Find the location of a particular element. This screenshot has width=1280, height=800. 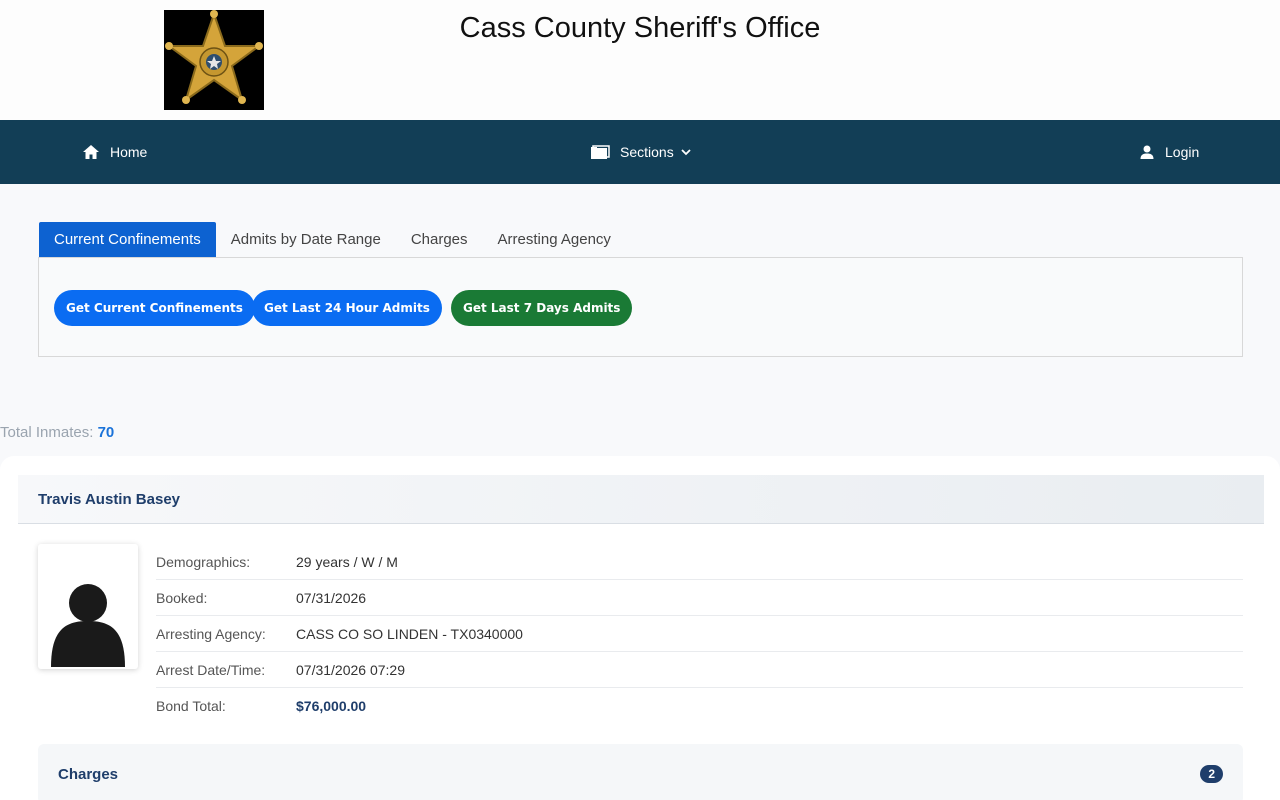

detail-label: Bond Total: is located at coordinates (191, 706).